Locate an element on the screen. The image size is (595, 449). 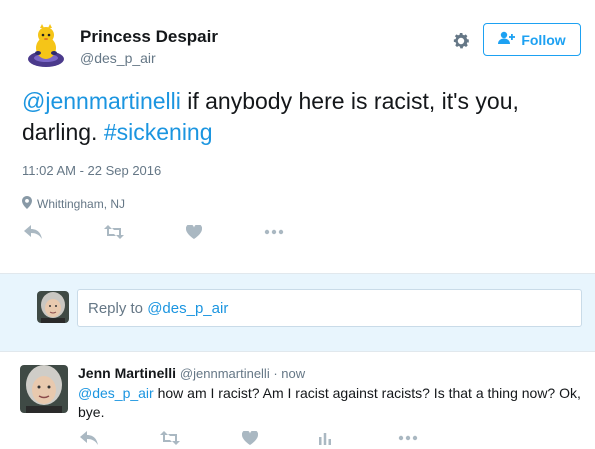
gear-icon is located at coordinates (461, 41).